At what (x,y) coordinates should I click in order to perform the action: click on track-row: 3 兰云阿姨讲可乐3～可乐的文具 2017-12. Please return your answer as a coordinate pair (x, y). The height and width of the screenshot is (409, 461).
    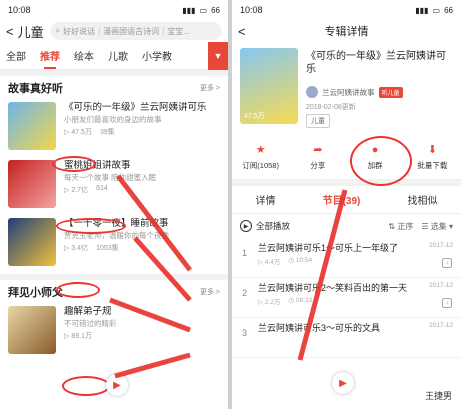
    Looking at the image, I should click on (346, 338).